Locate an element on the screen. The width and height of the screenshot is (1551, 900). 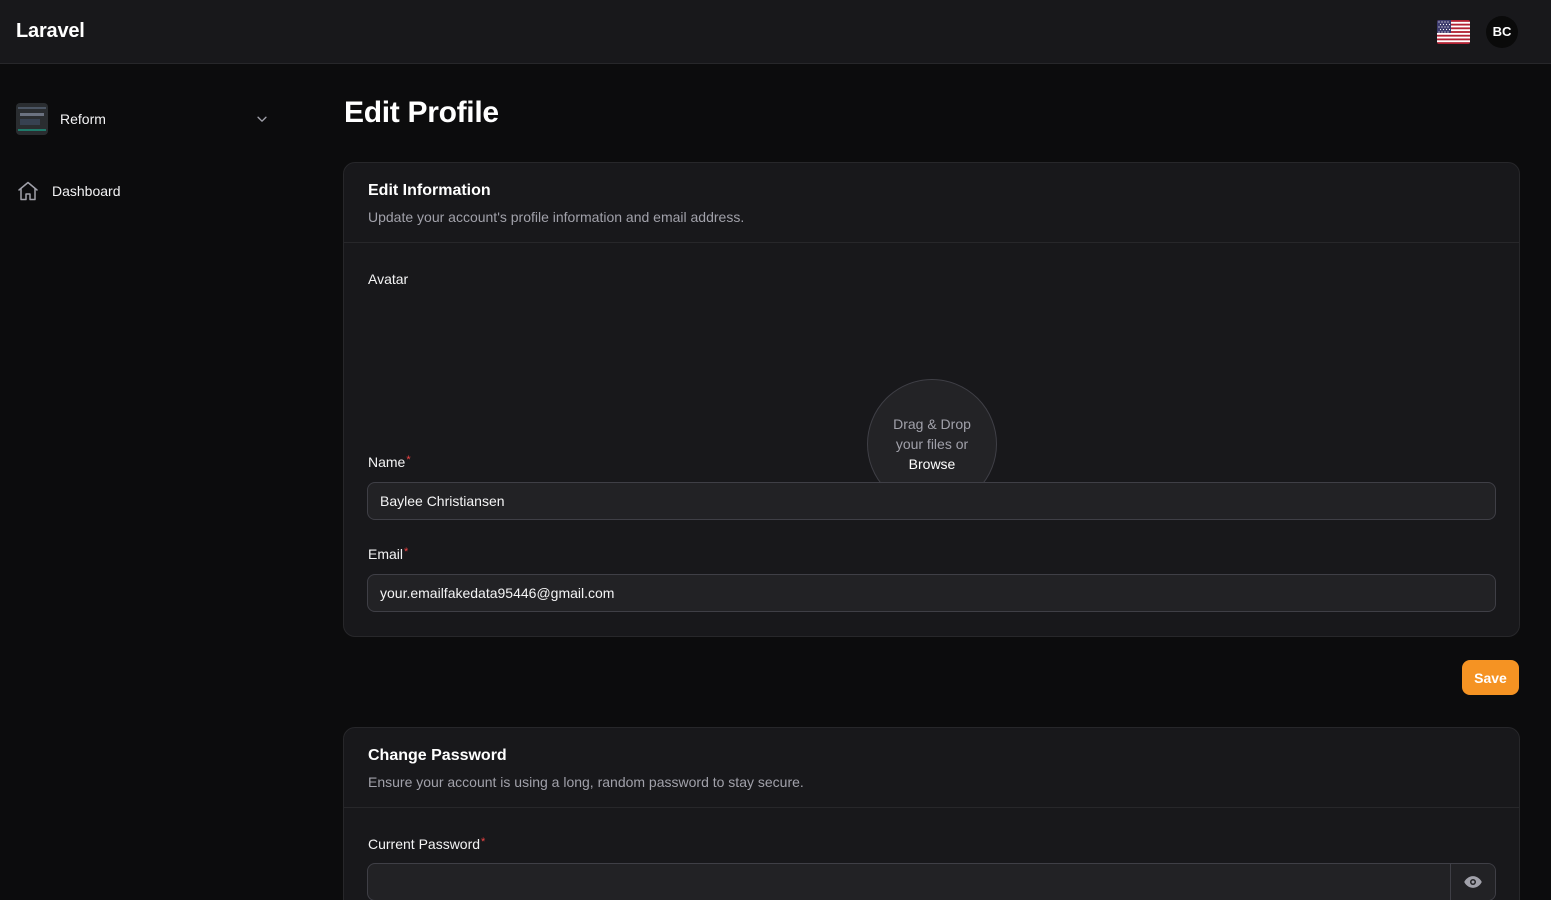
name-label-text: Name is located at coordinates (387, 462).